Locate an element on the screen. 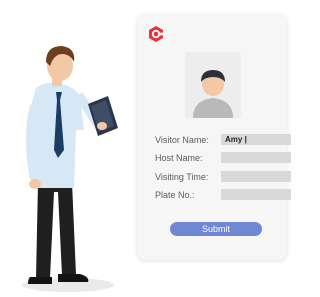 This screenshot has height=297, width=320. visiting-time-row: Visiting Time: is located at coordinates (225, 177).